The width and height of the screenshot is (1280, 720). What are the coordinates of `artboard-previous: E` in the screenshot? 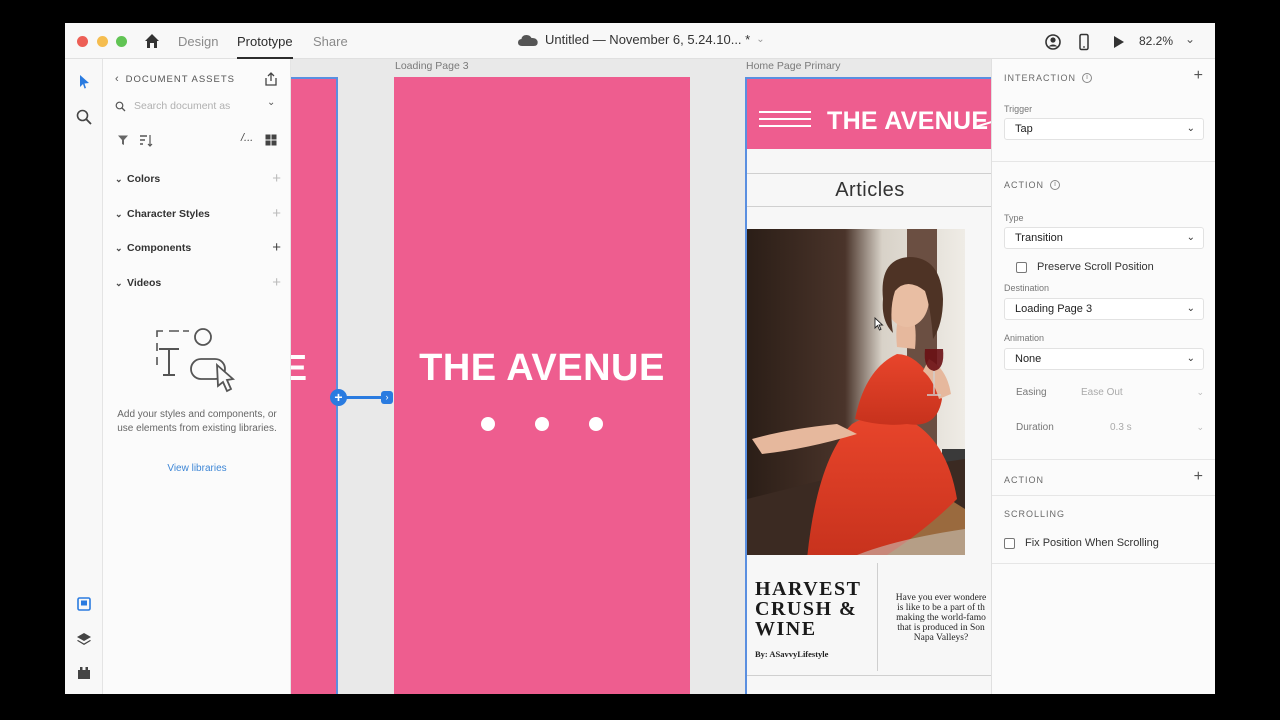 It's located at (314, 385).